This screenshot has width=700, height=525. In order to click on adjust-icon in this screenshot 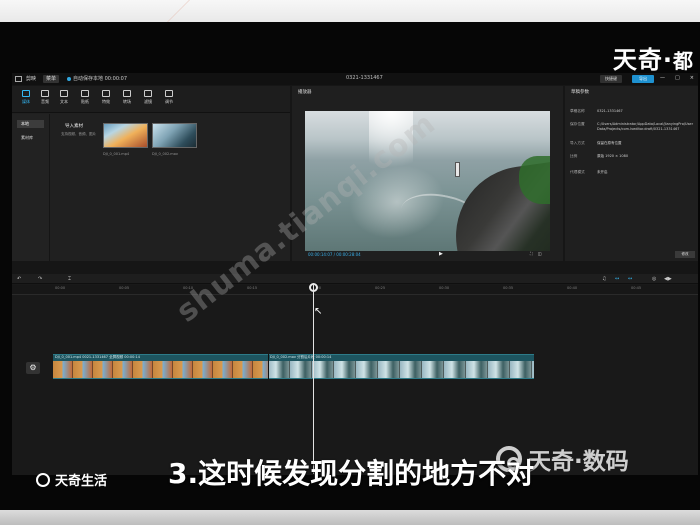, I will do `click(169, 93)`.